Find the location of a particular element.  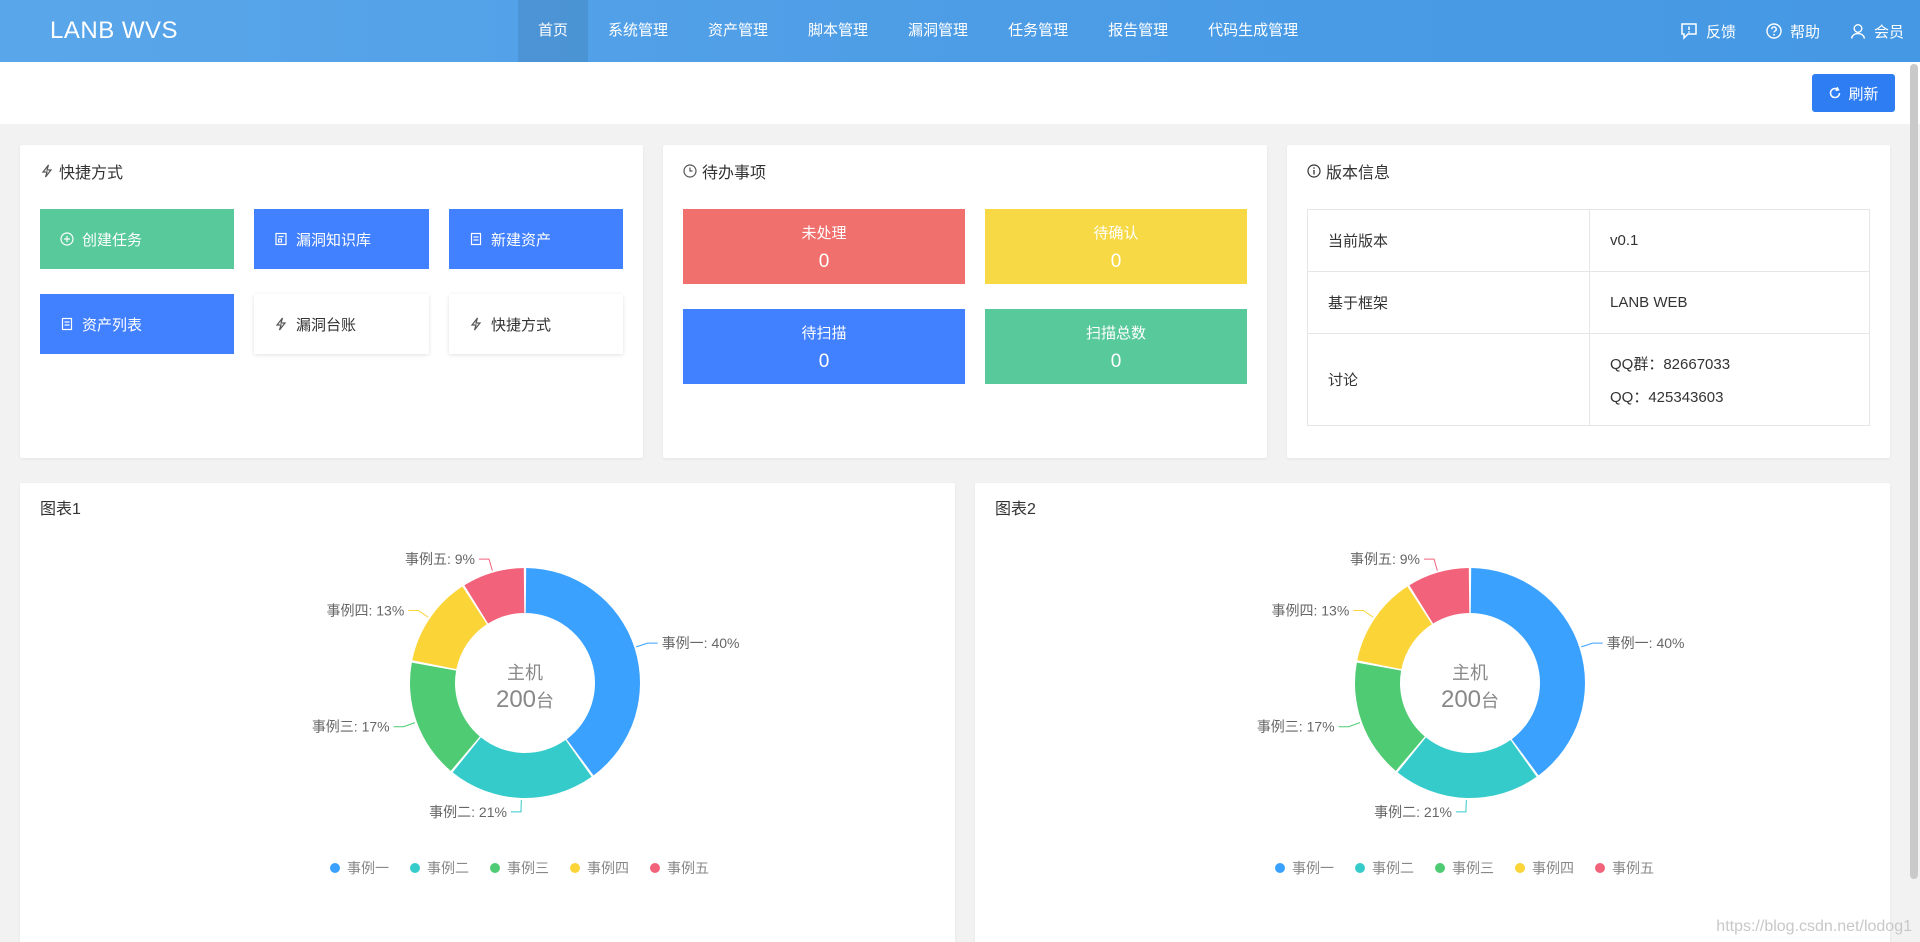

legend-label: 事例五 is located at coordinates (1633, 868).